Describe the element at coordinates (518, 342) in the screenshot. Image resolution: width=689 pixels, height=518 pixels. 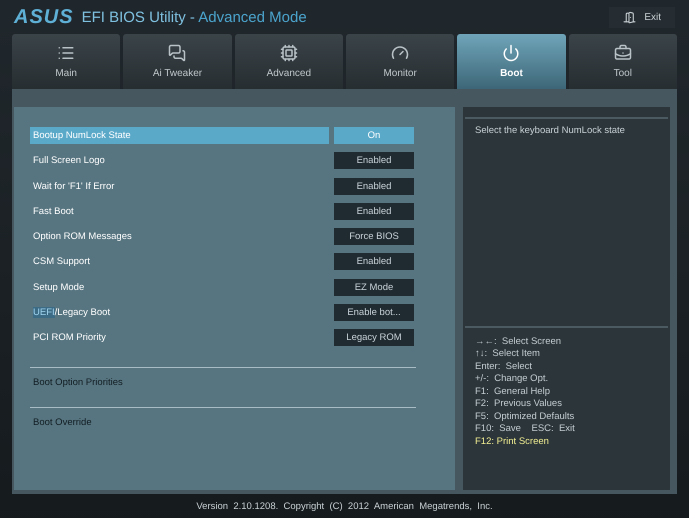
I see `key-hint: →←: Select Screen` at that location.